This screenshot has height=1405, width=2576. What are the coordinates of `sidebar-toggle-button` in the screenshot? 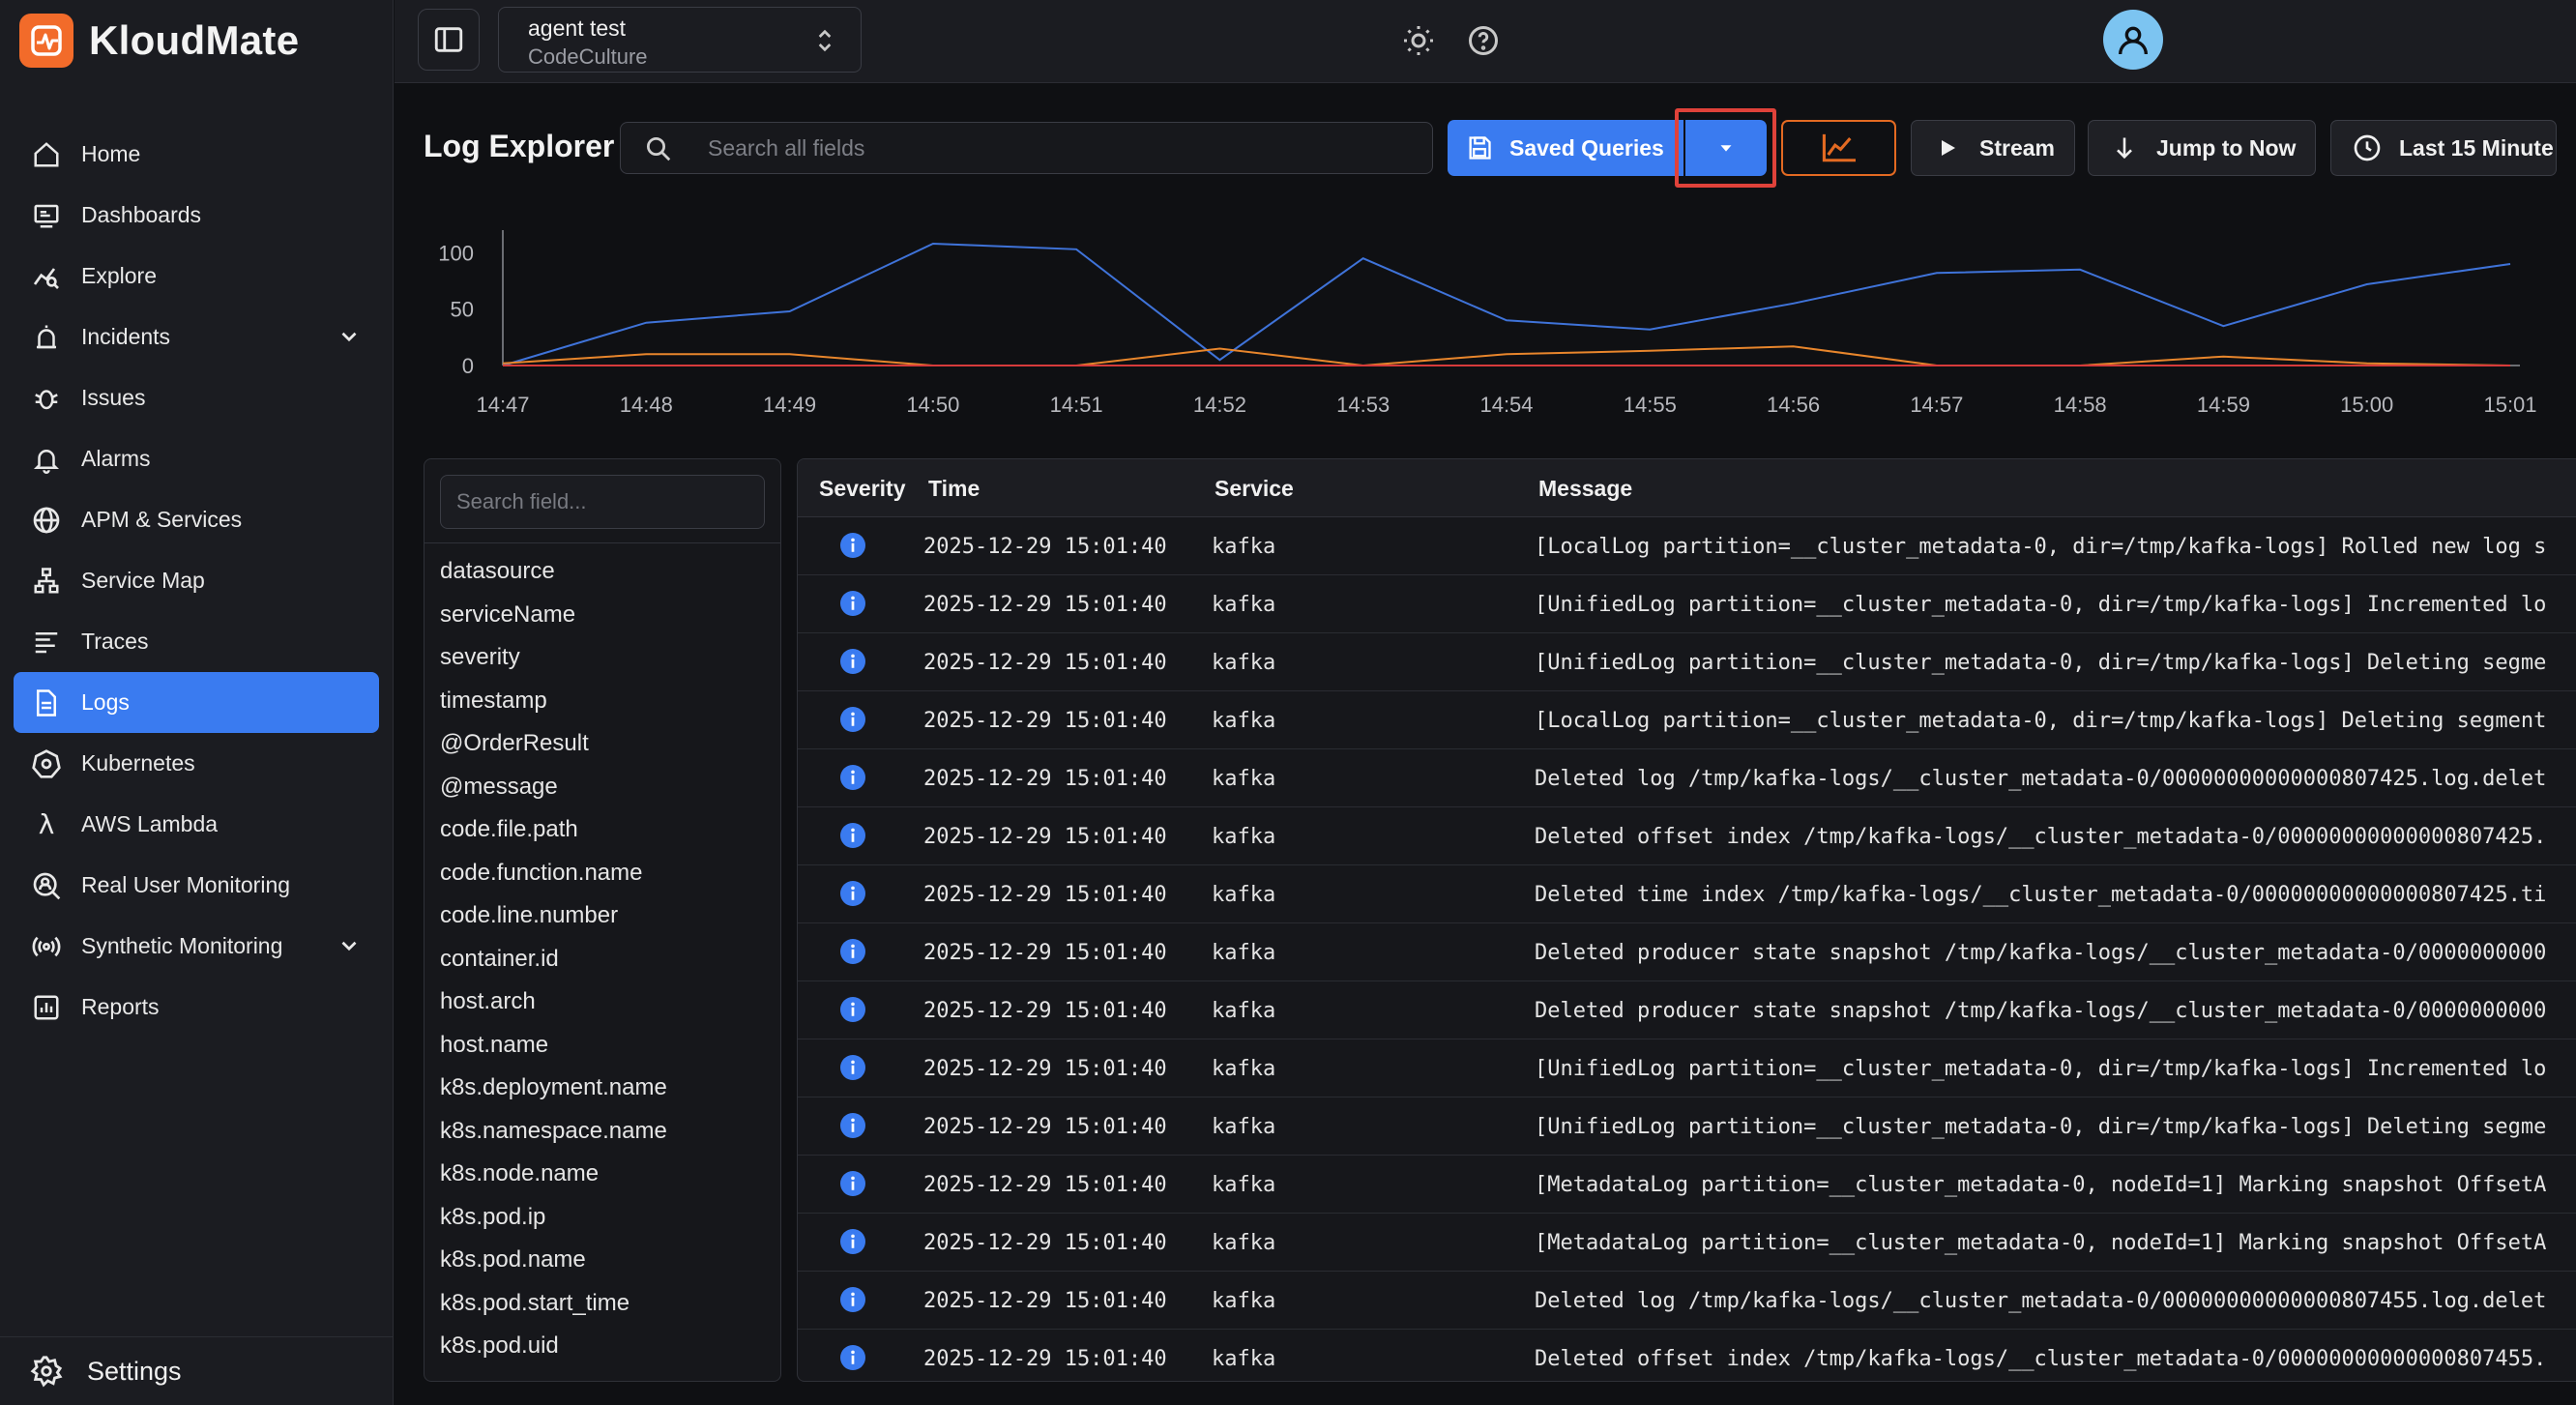 It's located at (449, 40).